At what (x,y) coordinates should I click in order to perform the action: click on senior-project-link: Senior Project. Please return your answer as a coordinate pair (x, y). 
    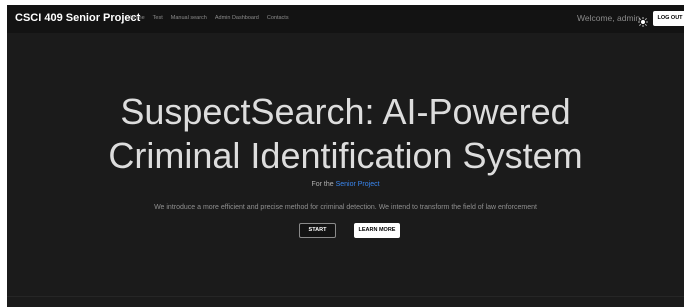
    Looking at the image, I should click on (358, 184).